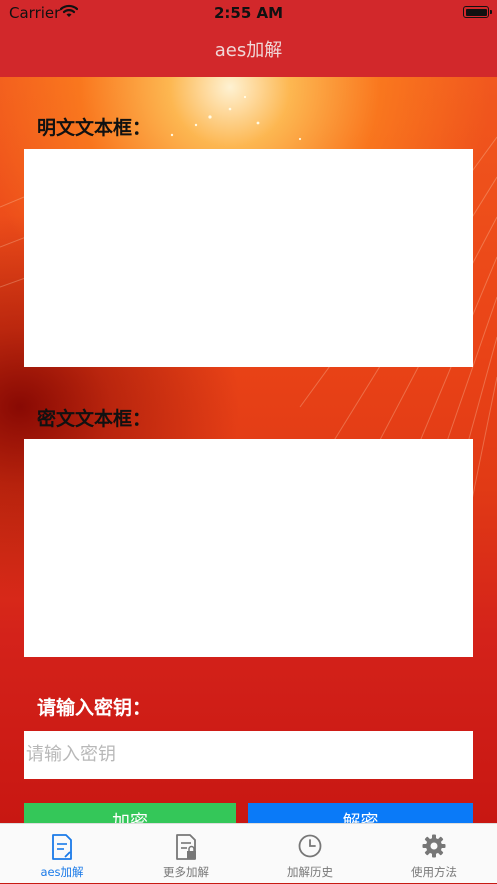 Image resolution: width=497 pixels, height=884 pixels. What do you see at coordinates (186, 872) in the screenshot?
I see `tab-label: 更多加解` at bounding box center [186, 872].